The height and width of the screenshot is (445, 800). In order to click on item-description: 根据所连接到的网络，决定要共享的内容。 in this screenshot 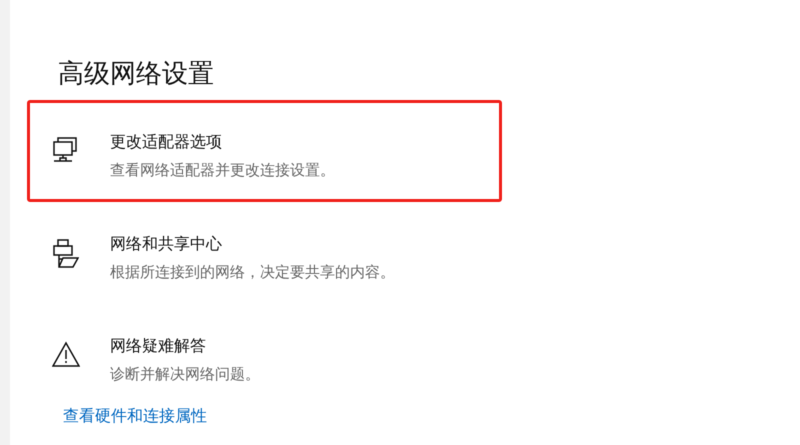, I will do `click(252, 272)`.